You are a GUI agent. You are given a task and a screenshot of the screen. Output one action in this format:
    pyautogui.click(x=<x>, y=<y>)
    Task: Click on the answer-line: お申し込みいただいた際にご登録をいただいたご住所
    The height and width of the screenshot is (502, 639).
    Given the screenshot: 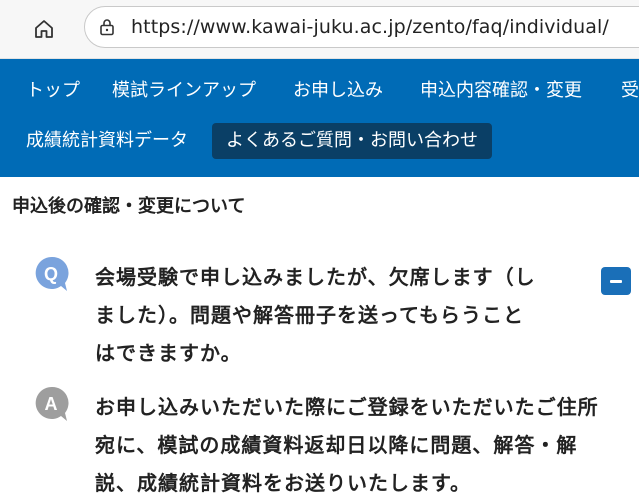 What is the action you would take?
    pyautogui.click(x=347, y=407)
    